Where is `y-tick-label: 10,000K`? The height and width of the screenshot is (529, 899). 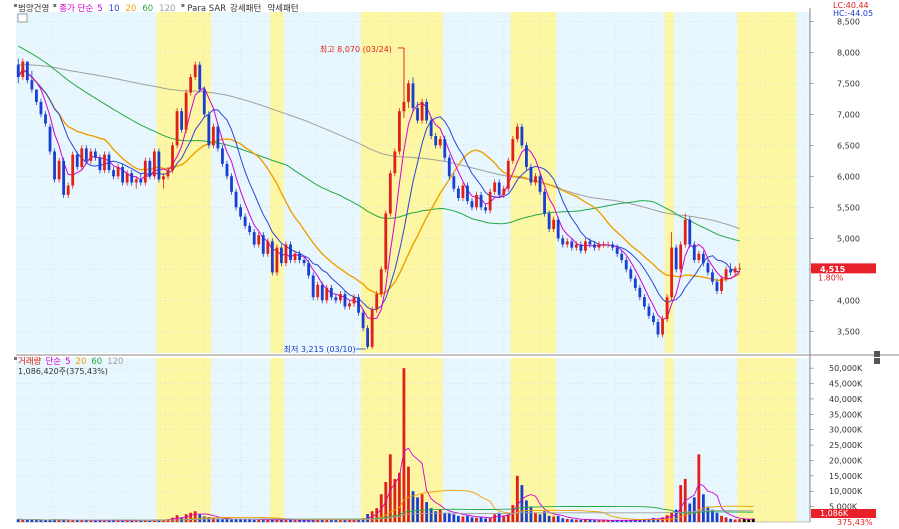 y-tick-label: 10,000K is located at coordinates (846, 491).